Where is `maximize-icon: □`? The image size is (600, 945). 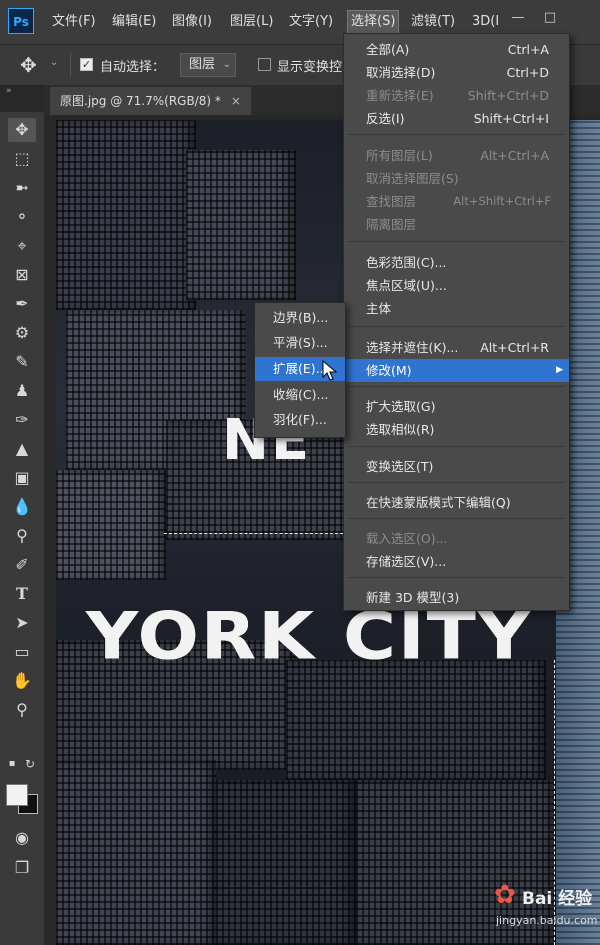 maximize-icon: □ is located at coordinates (550, 18).